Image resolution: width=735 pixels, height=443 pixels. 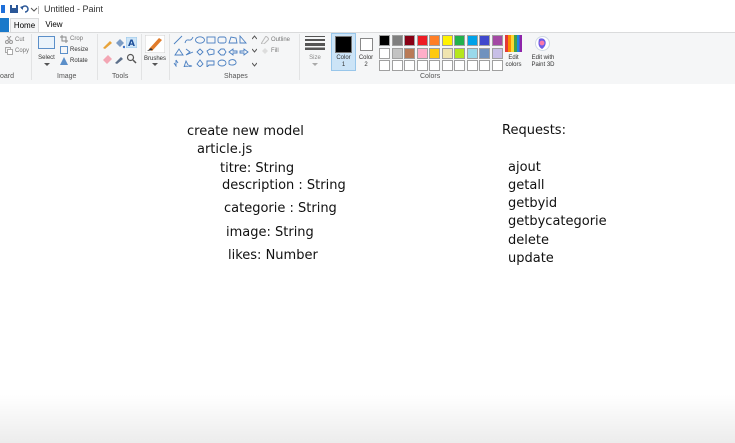 What do you see at coordinates (273, 255) in the screenshot?
I see `canvas-text-line: likes: Number` at bounding box center [273, 255].